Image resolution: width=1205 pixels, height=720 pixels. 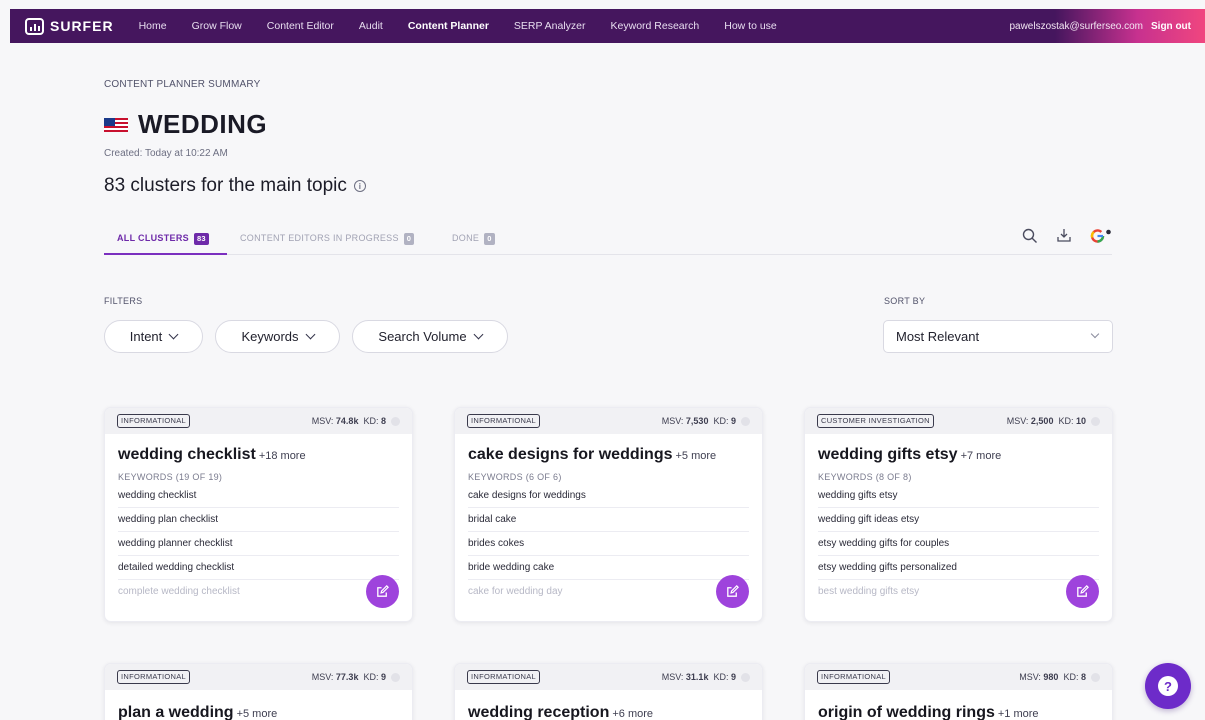 What do you see at coordinates (958, 520) in the screenshot?
I see `keyword-item: wedding gift ideas etsy` at bounding box center [958, 520].